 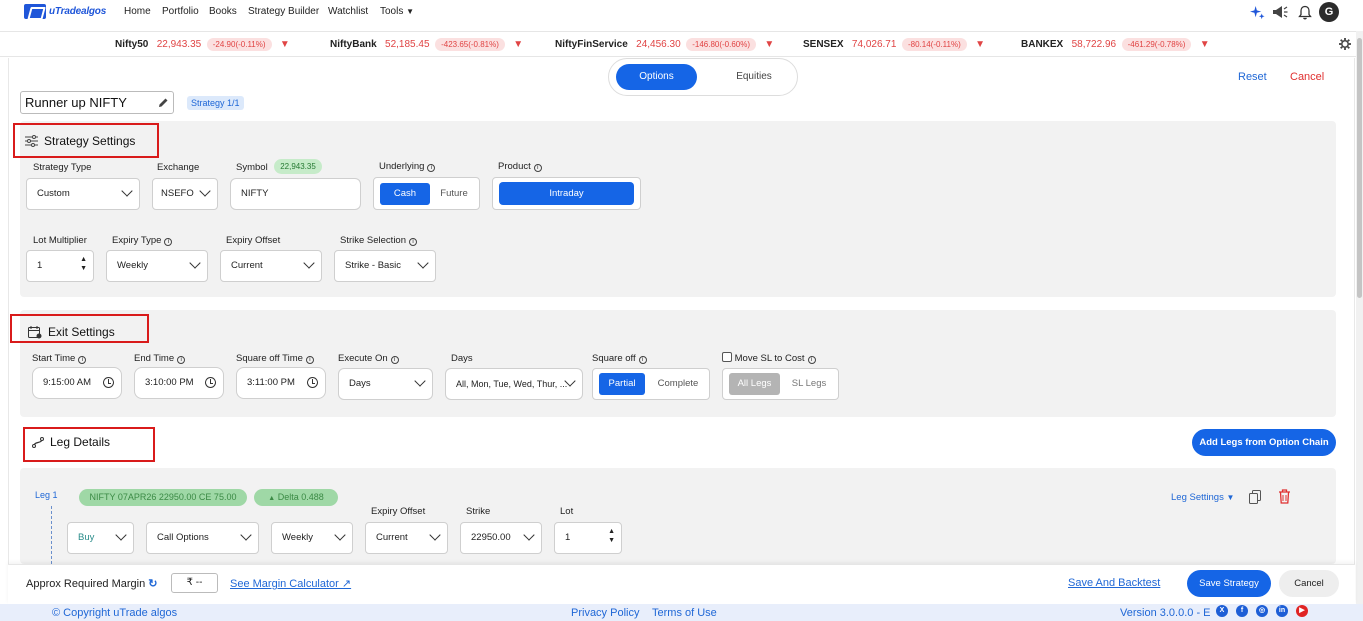 What do you see at coordinates (605, 613) in the screenshot?
I see `privacy-policy-link: Privacy Policy` at bounding box center [605, 613].